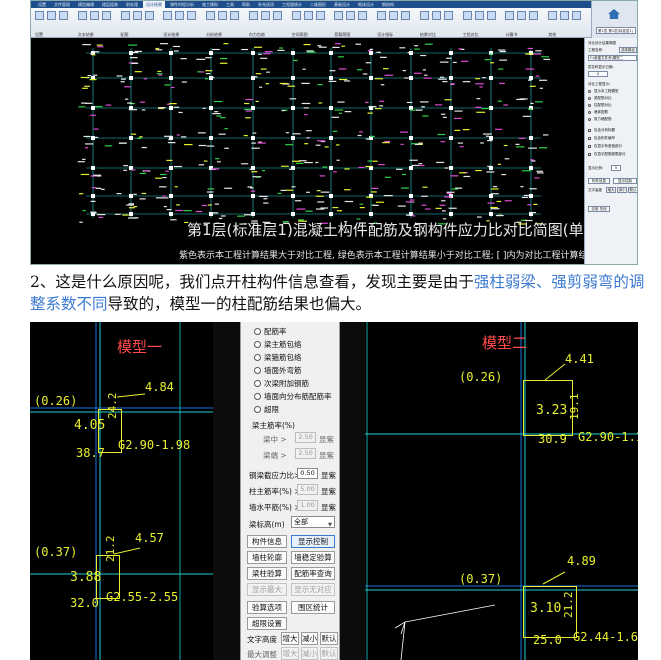 Image resolution: width=661 pixels, height=660 pixels. I want to click on beam-column-check-button: 梁柱验算, so click(267, 573).